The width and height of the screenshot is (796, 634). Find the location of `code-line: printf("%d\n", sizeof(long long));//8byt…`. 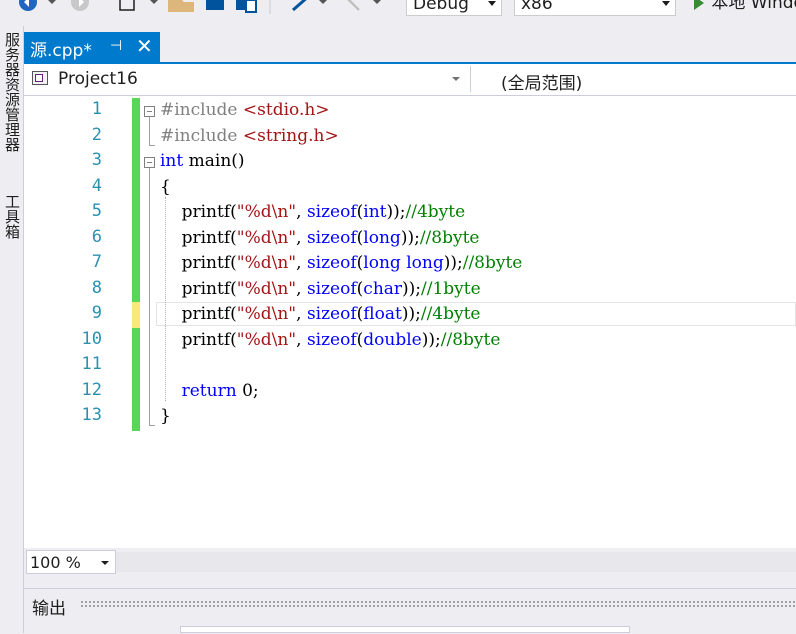

code-line: printf("%d\n", sizeof(long long));//8byt… is located at coordinates (341, 263).